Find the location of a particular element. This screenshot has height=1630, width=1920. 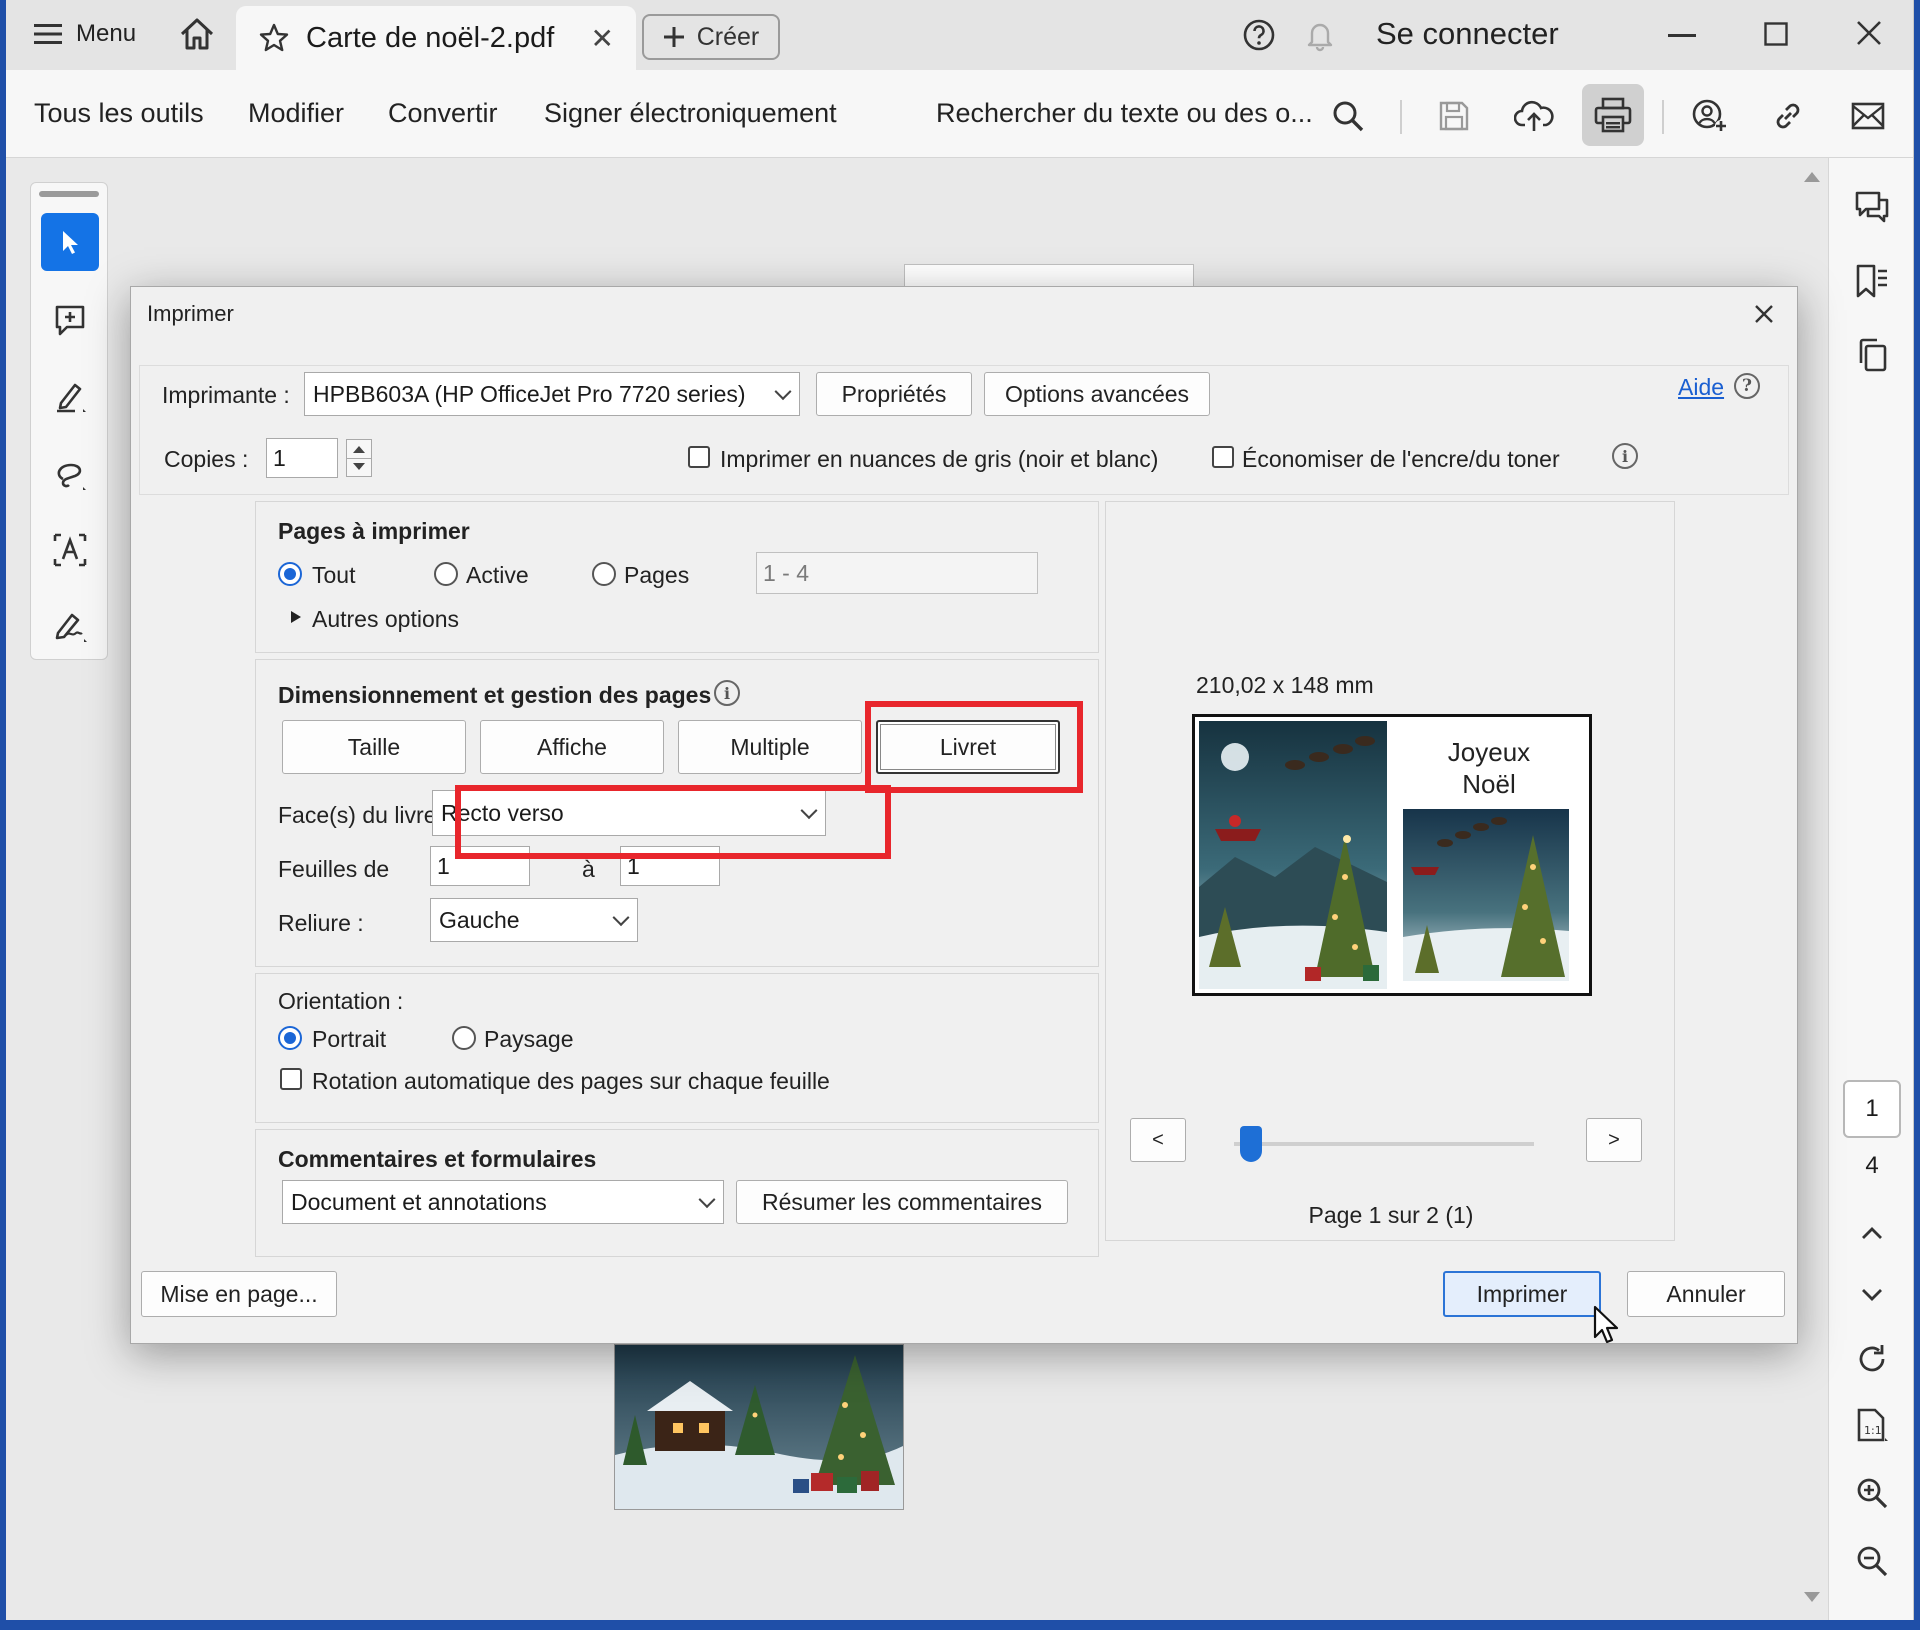

expand-triangle-icon is located at coordinates (296, 617).